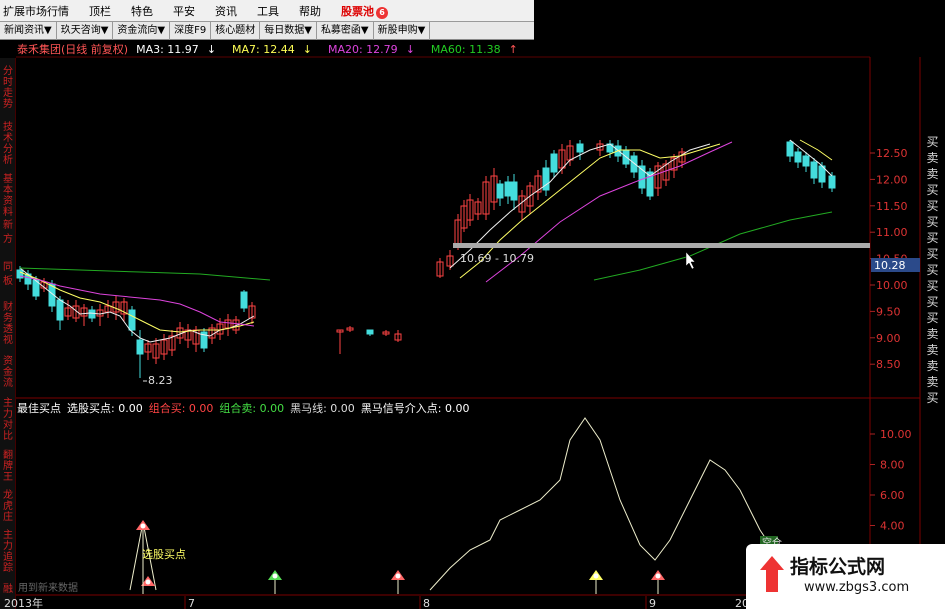  What do you see at coordinates (252, 408) in the screenshot?
I see `indicator-item-combo-sell: 组合卖: 0.00` at bounding box center [252, 408].